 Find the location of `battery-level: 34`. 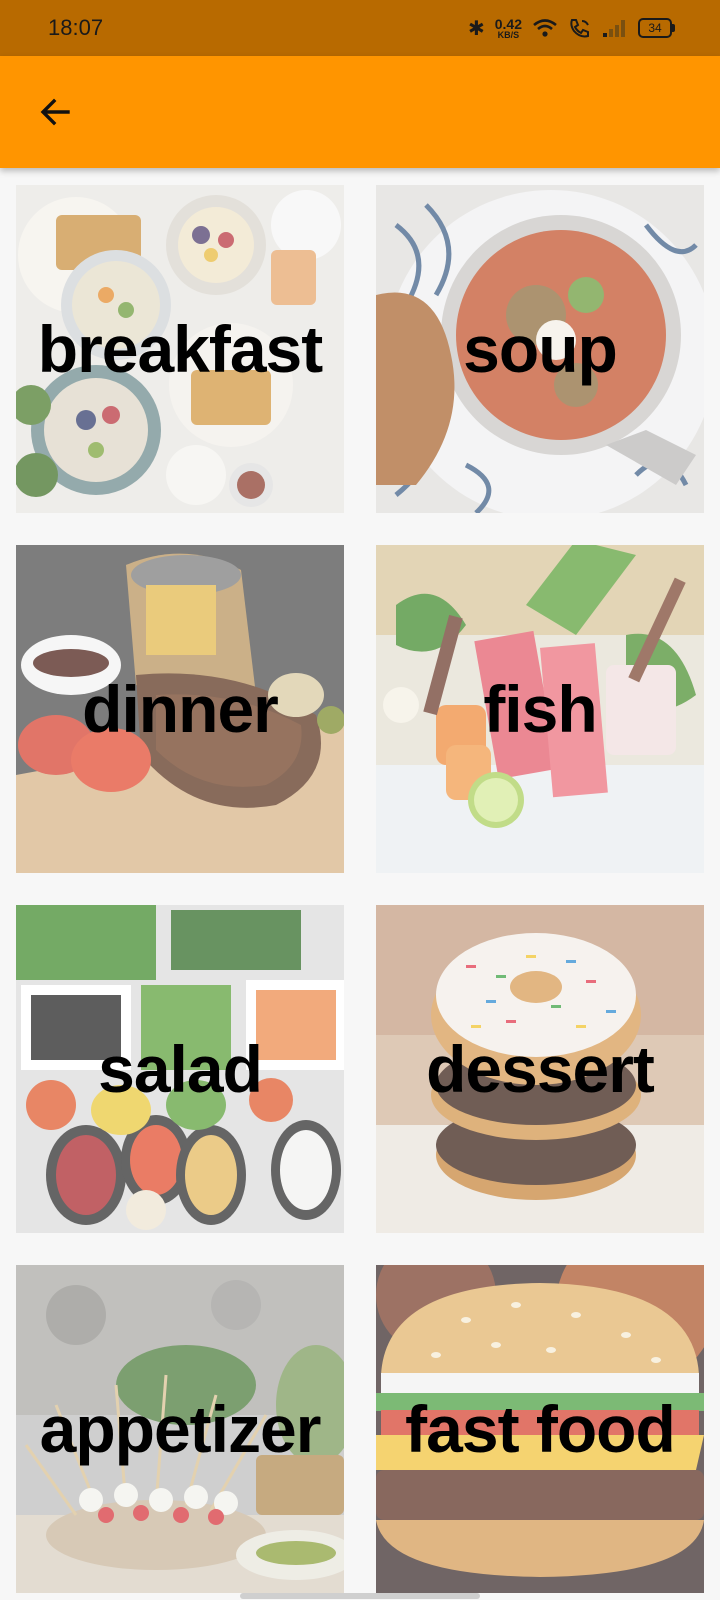

battery-level: 34 is located at coordinates (655, 28).